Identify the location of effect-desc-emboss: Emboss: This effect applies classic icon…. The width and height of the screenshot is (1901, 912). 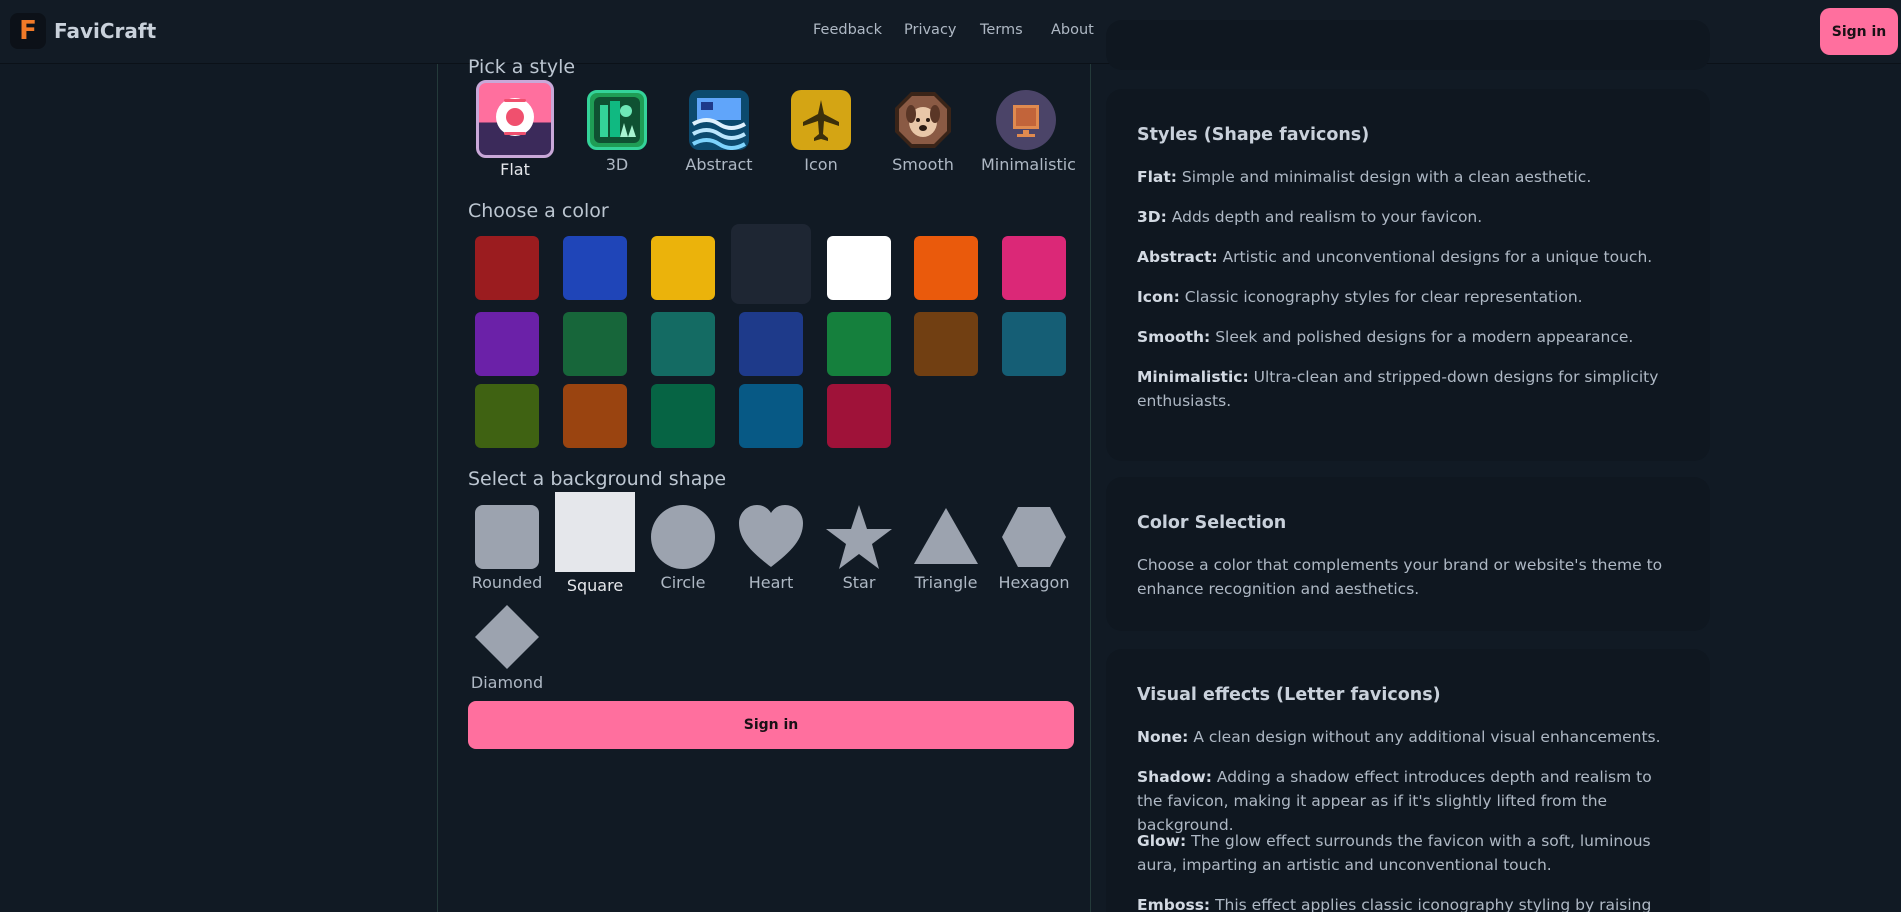
(1394, 904).